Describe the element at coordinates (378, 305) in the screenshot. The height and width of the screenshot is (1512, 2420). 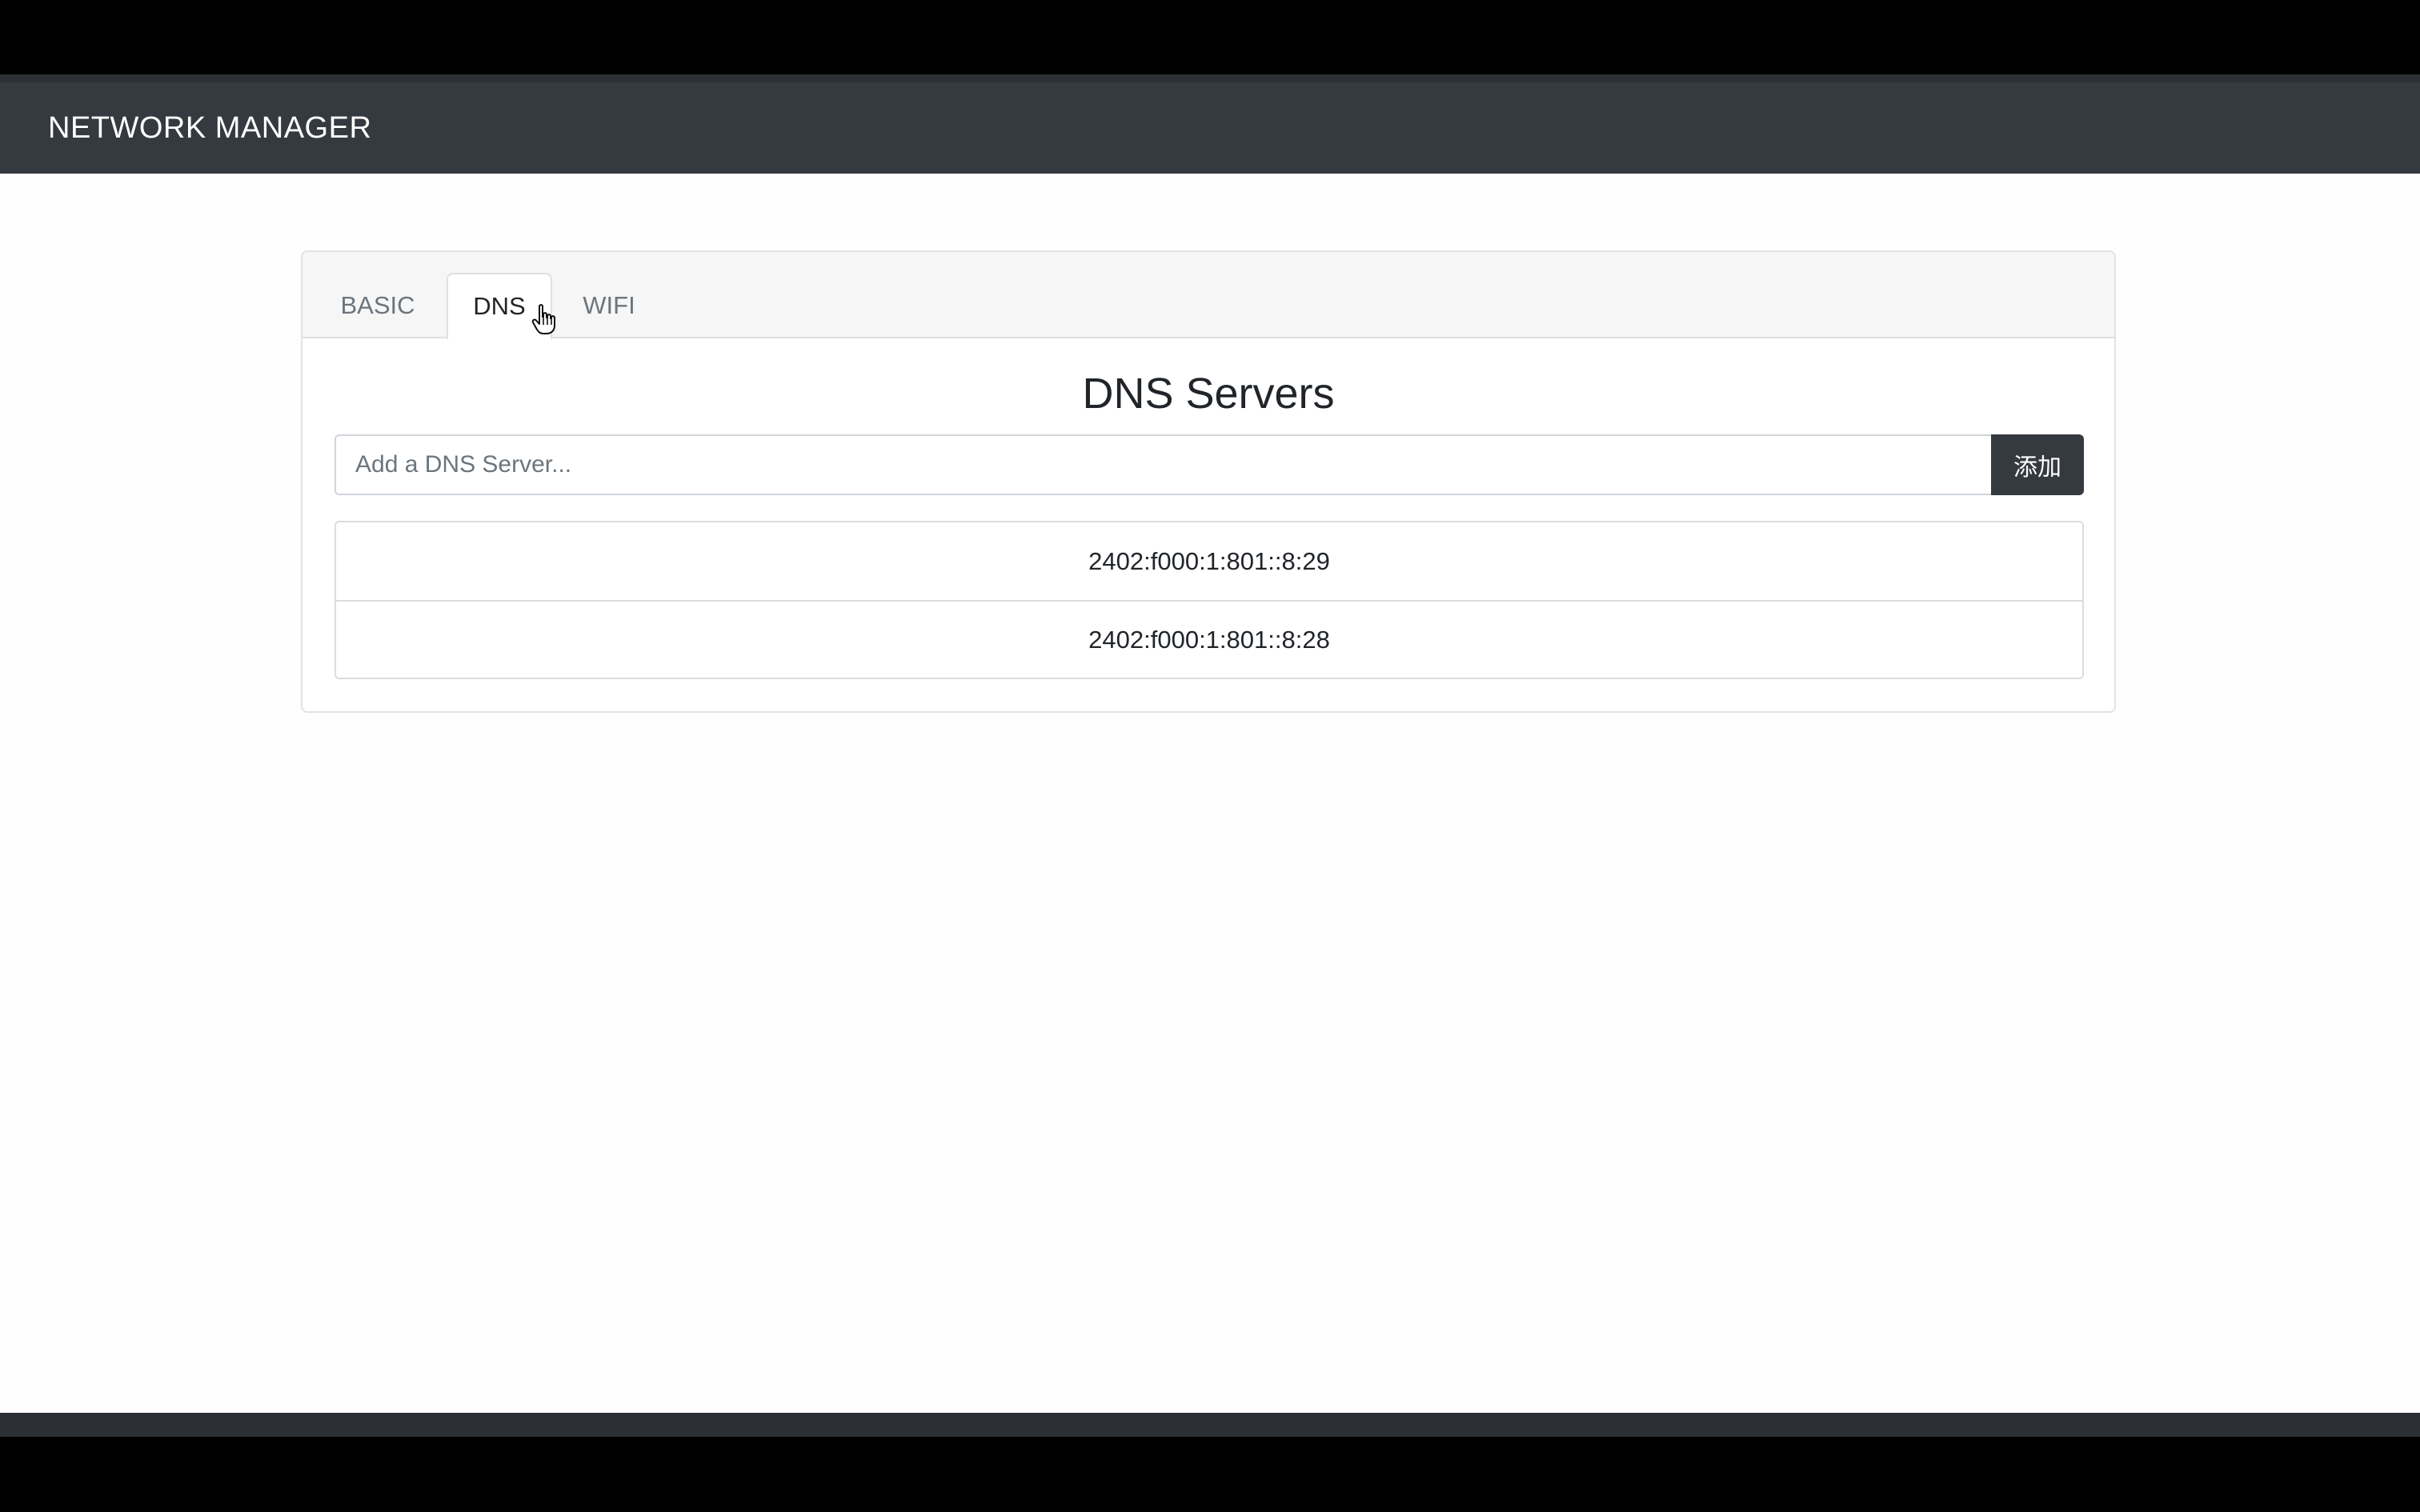
I see `tab-basic: BASIC` at that location.